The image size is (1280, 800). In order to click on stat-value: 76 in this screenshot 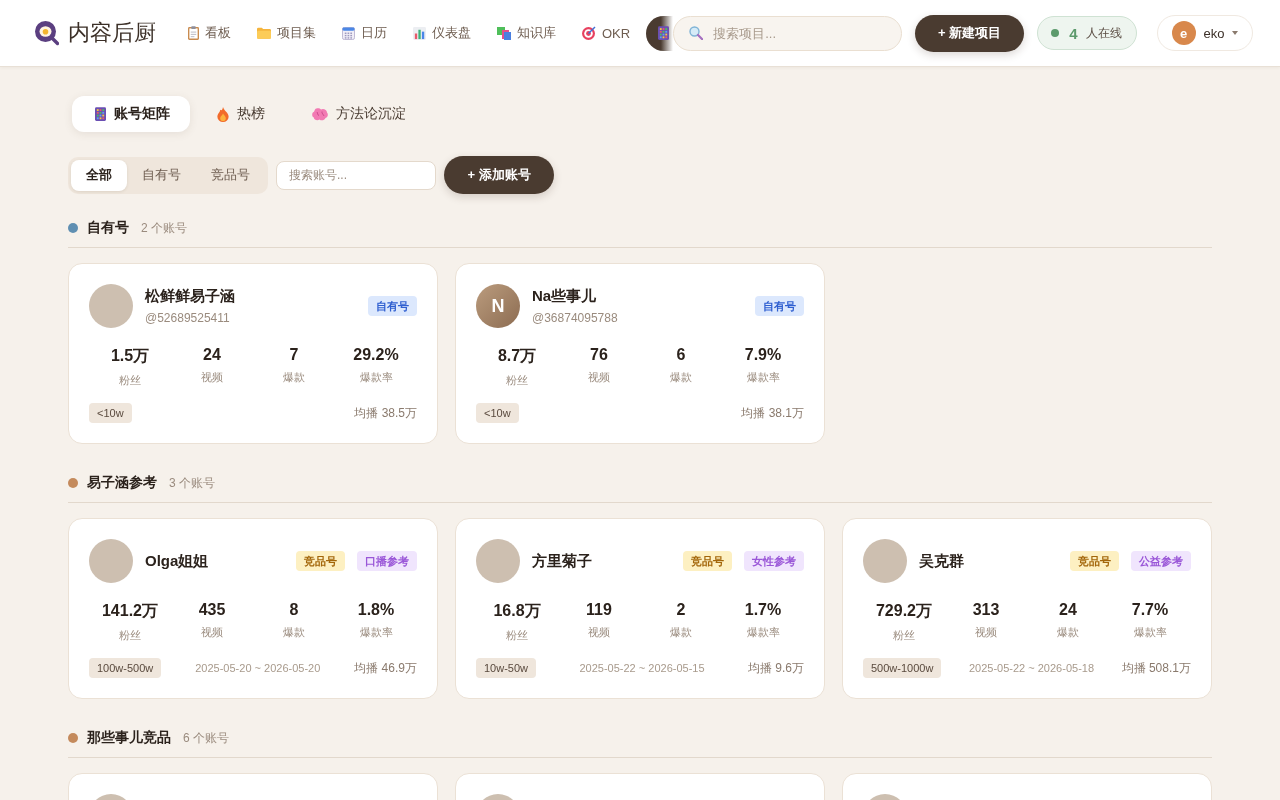, I will do `click(599, 355)`.